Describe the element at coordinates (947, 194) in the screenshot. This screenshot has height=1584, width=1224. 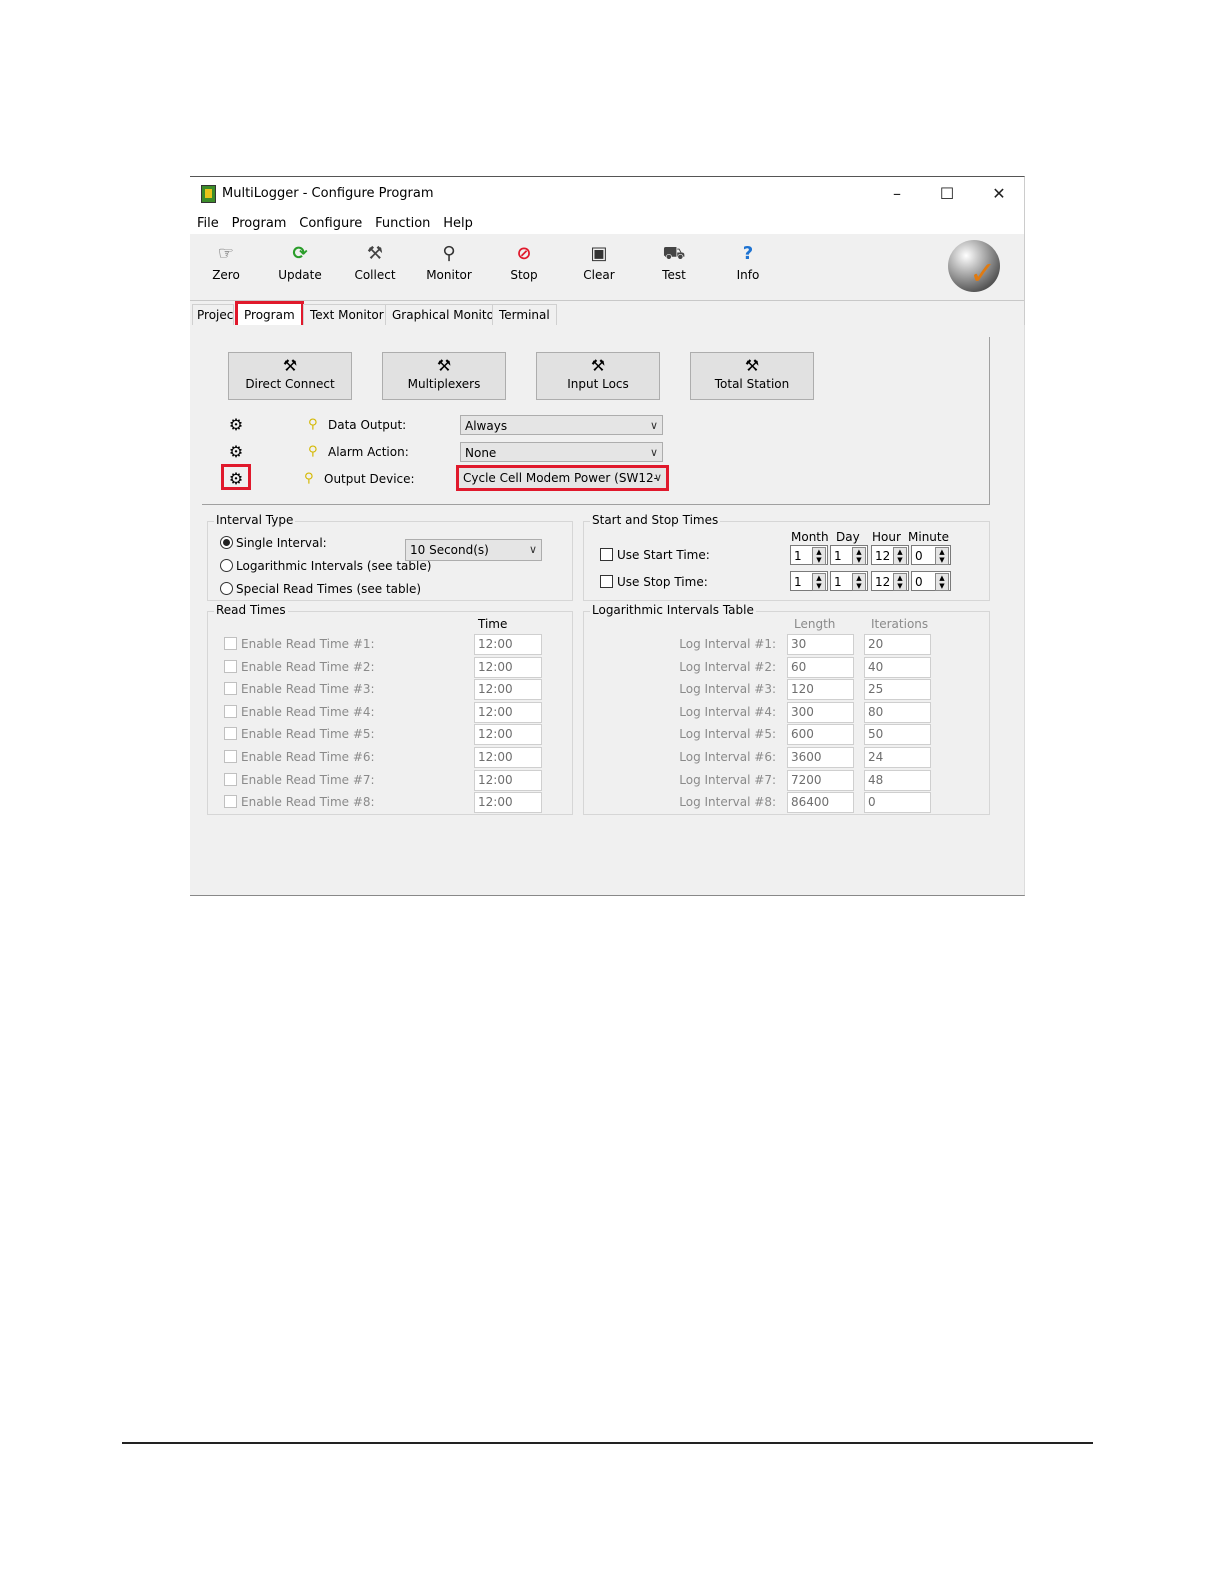
I see `maximize-button: ☐` at that location.